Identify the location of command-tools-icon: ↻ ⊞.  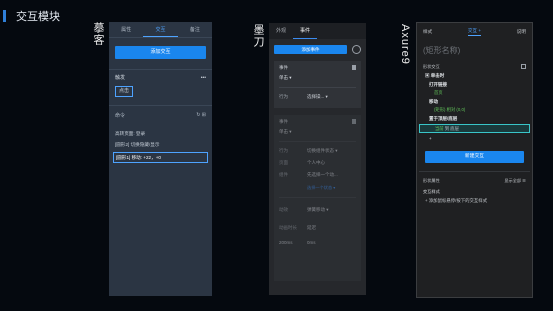
(201, 115).